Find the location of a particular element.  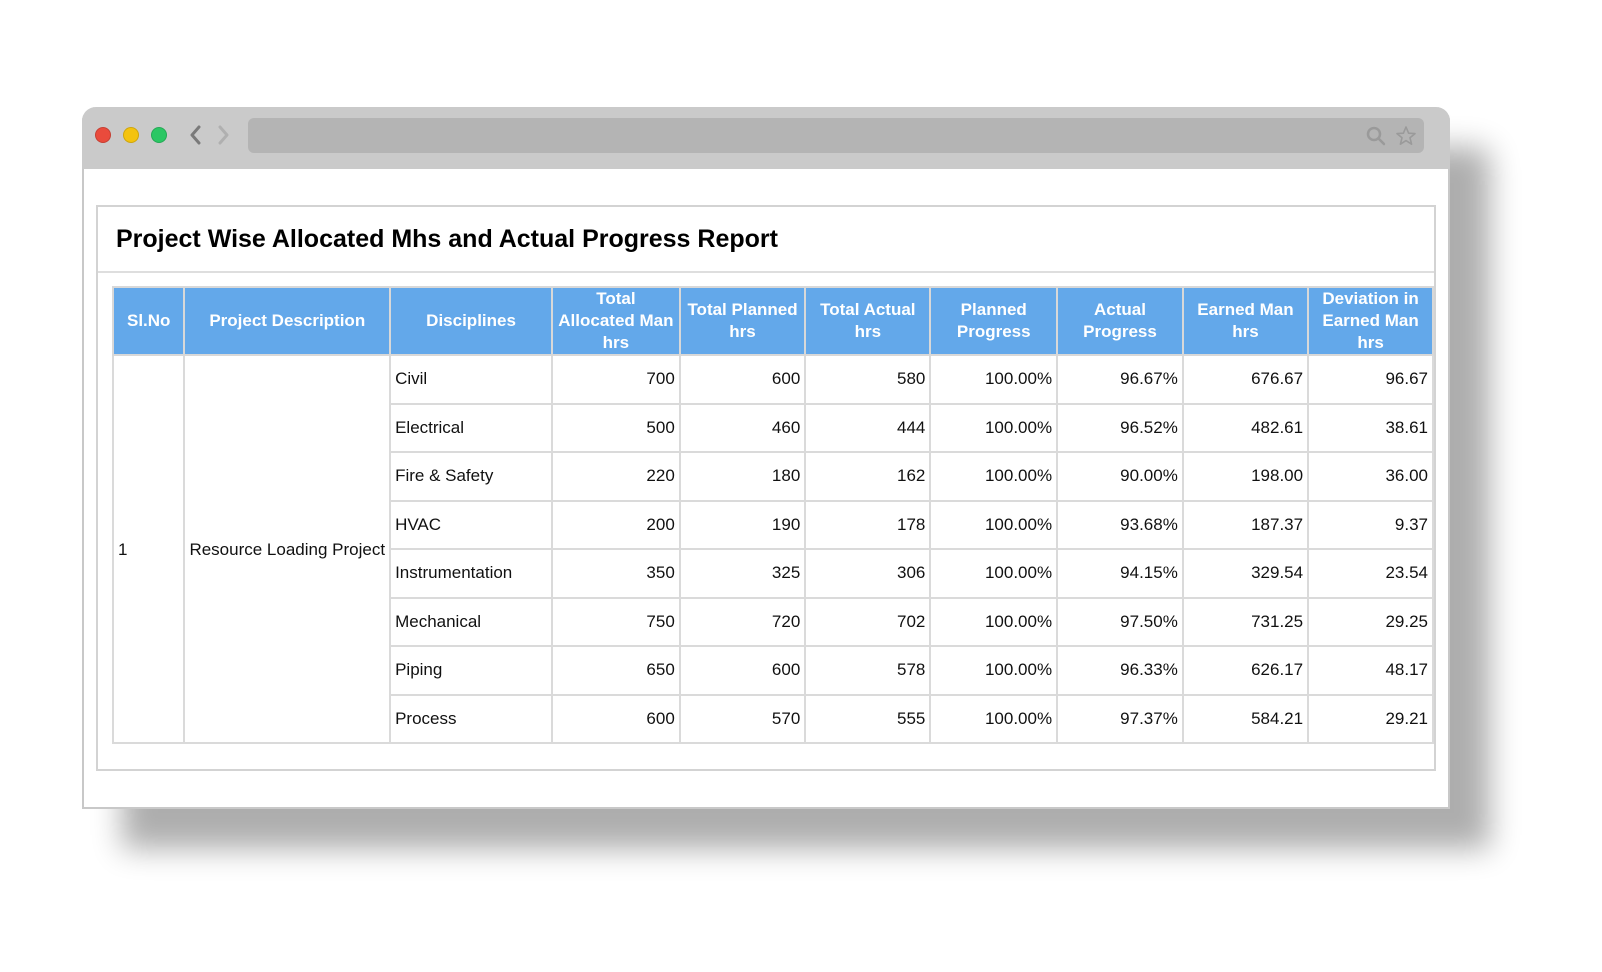

actual-progress-cell: 96.33% is located at coordinates (1120, 670).